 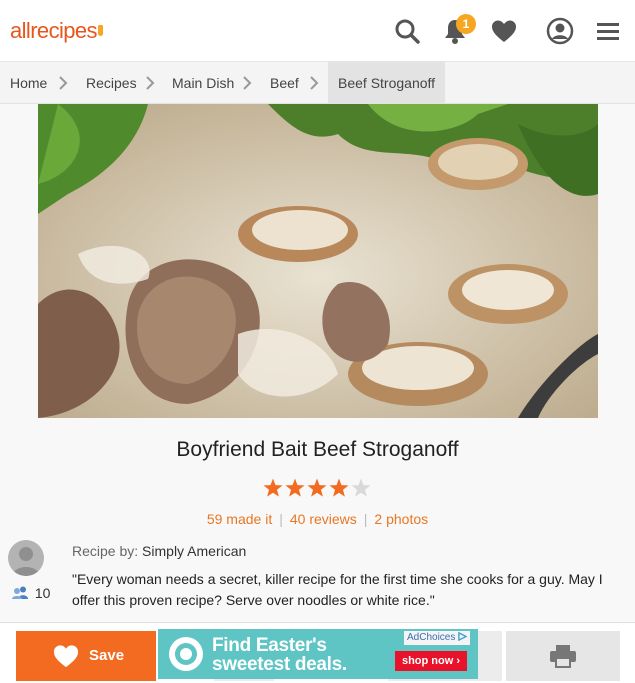 What do you see at coordinates (203, 83) in the screenshot?
I see `breadcrumb-main-dish: Main Dish` at bounding box center [203, 83].